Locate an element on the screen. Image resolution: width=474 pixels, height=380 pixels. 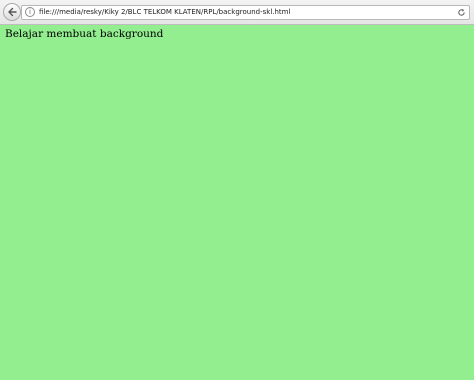
back-arrow-icon is located at coordinates (12, 12).